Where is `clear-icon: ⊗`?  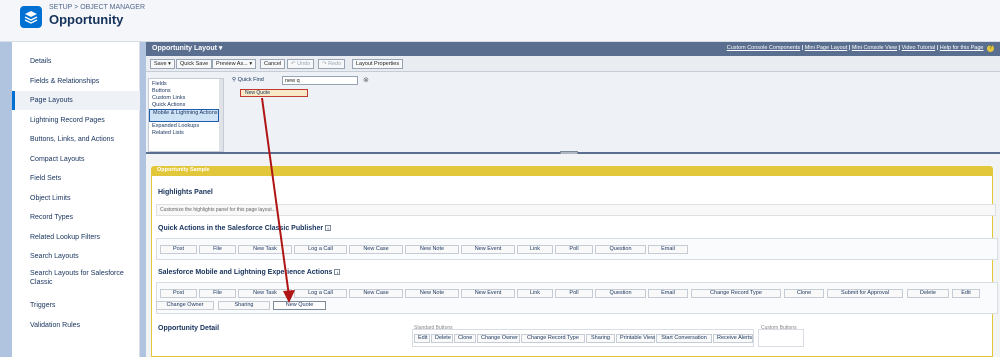 clear-icon: ⊗ is located at coordinates (366, 80).